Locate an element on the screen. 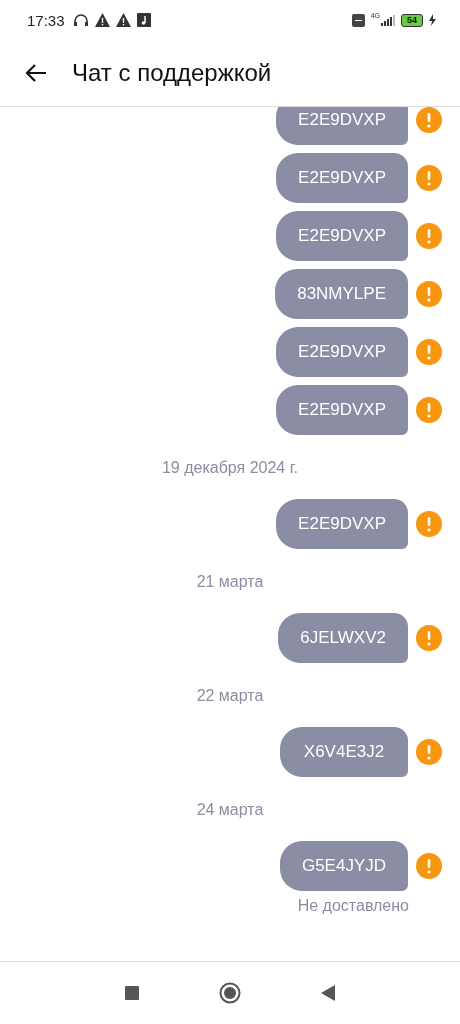  date-separator: 24 марта is located at coordinates (230, 810).